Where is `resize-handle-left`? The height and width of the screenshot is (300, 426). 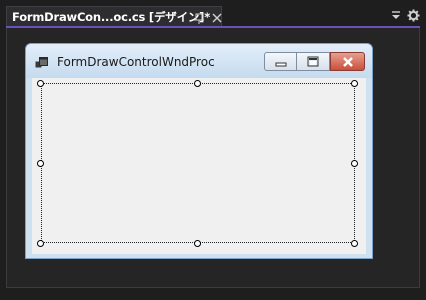 resize-handle-left is located at coordinates (40, 163).